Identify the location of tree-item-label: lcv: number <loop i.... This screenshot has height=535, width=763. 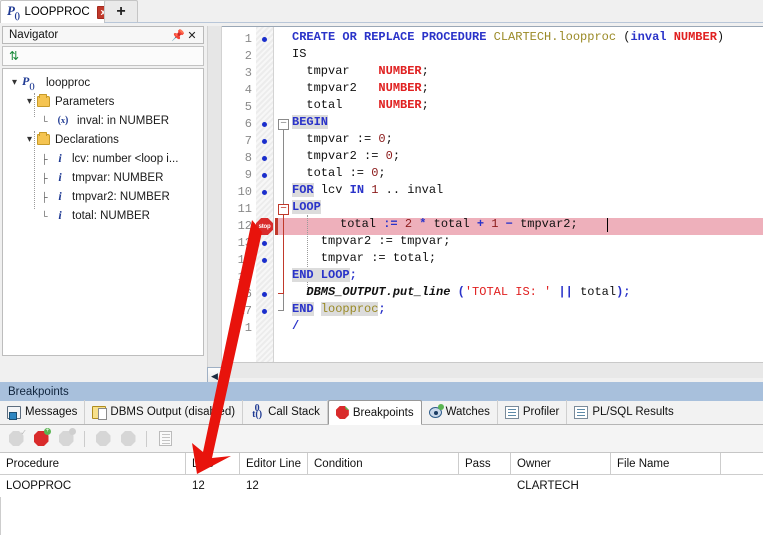
(125, 158).